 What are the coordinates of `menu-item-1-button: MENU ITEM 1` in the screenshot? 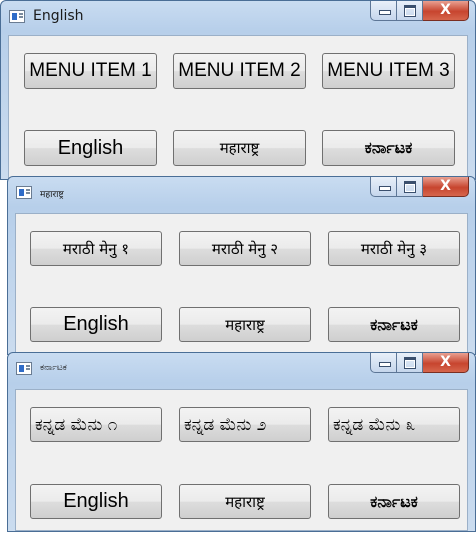 It's located at (90, 71).